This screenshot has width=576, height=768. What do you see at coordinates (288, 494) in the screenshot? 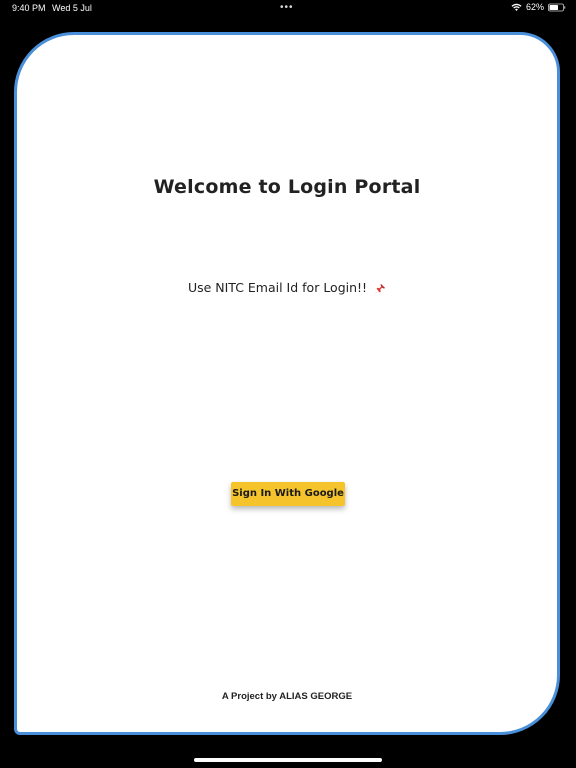
I see `google-sign-in-button: Sign In With Google` at bounding box center [288, 494].